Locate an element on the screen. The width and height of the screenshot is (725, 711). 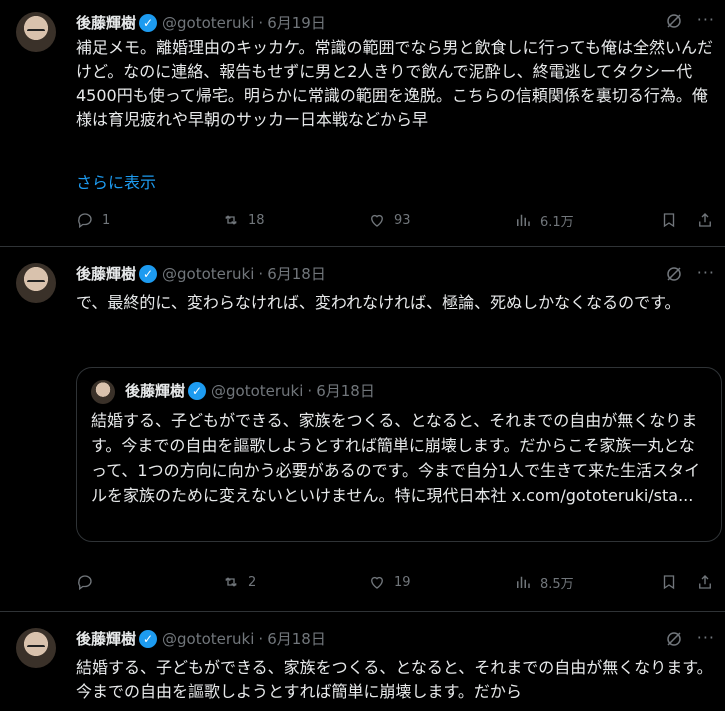
reply-button is located at coordinates (89, 582).